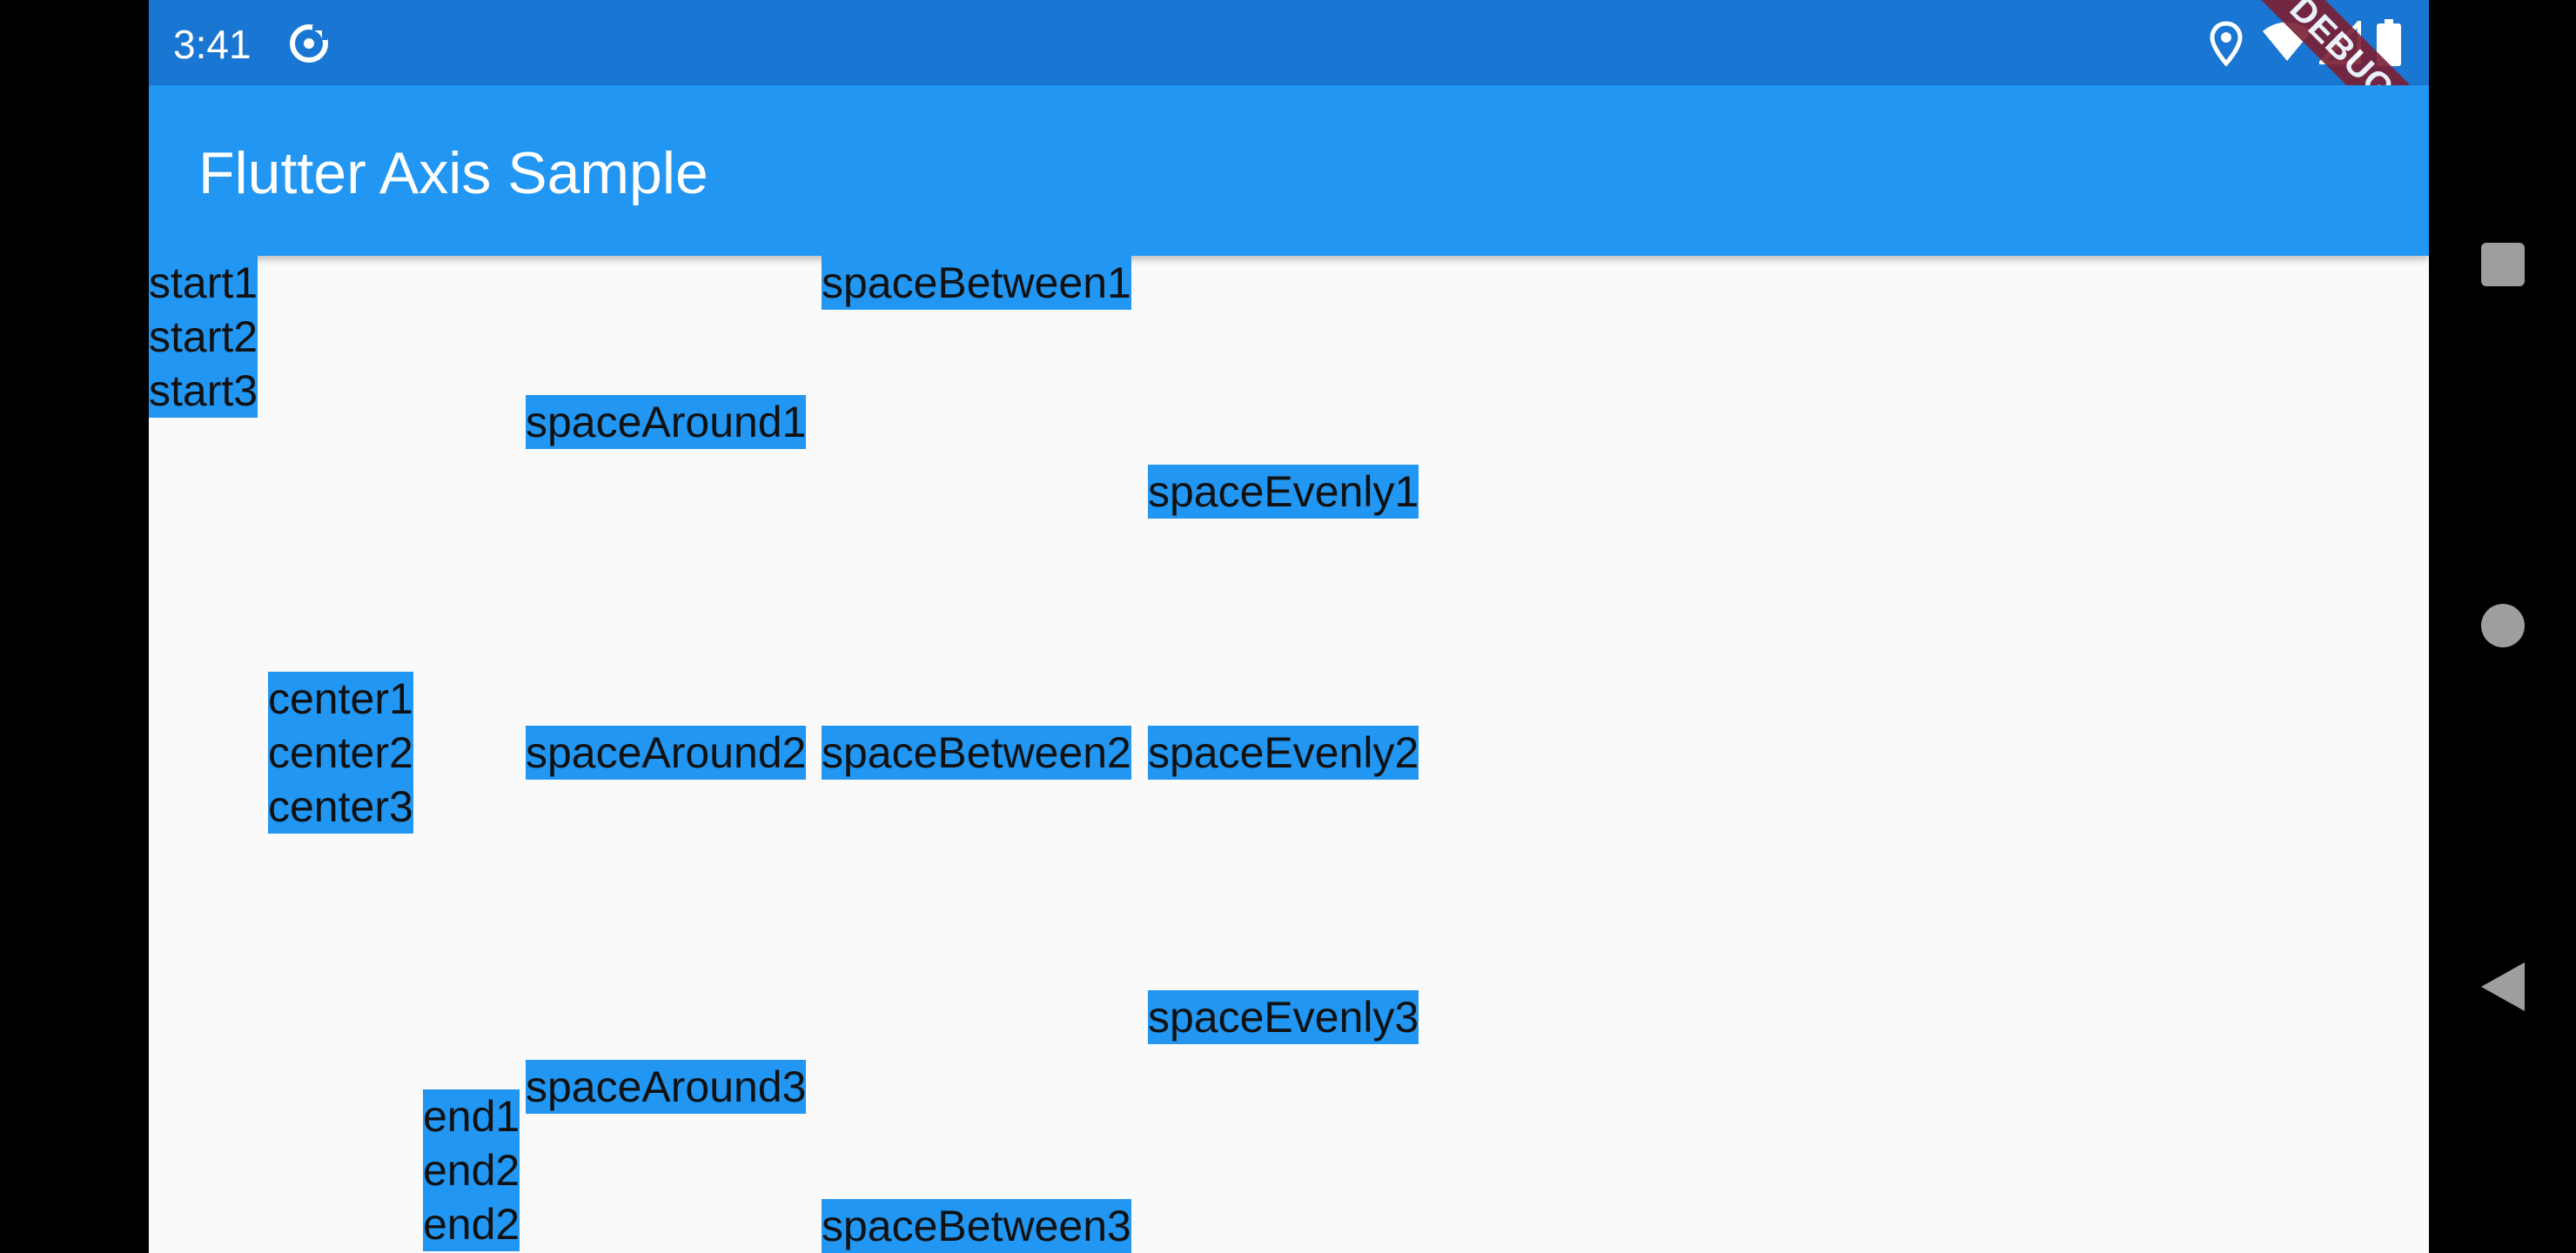 The height and width of the screenshot is (1253, 2576). I want to click on home-icon, so click(2502, 625).